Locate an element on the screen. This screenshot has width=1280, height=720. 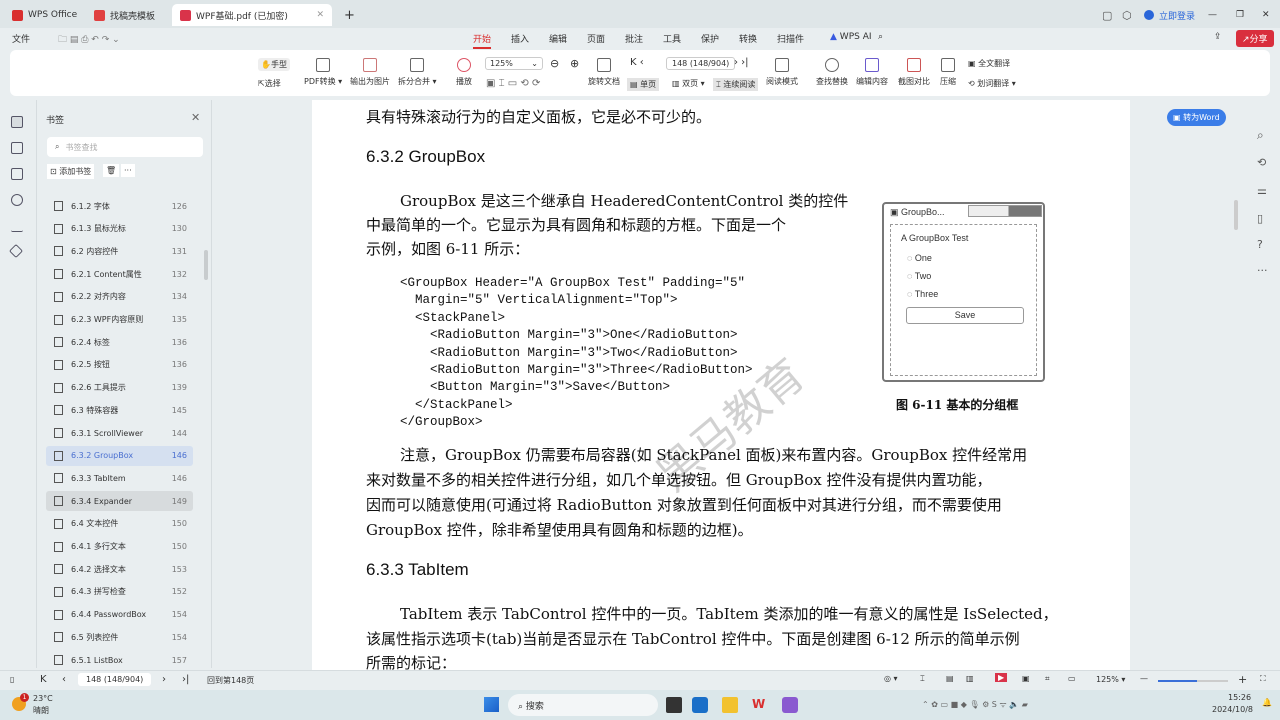
zoom-out-icon: ⊖ is located at coordinates (554, 63).